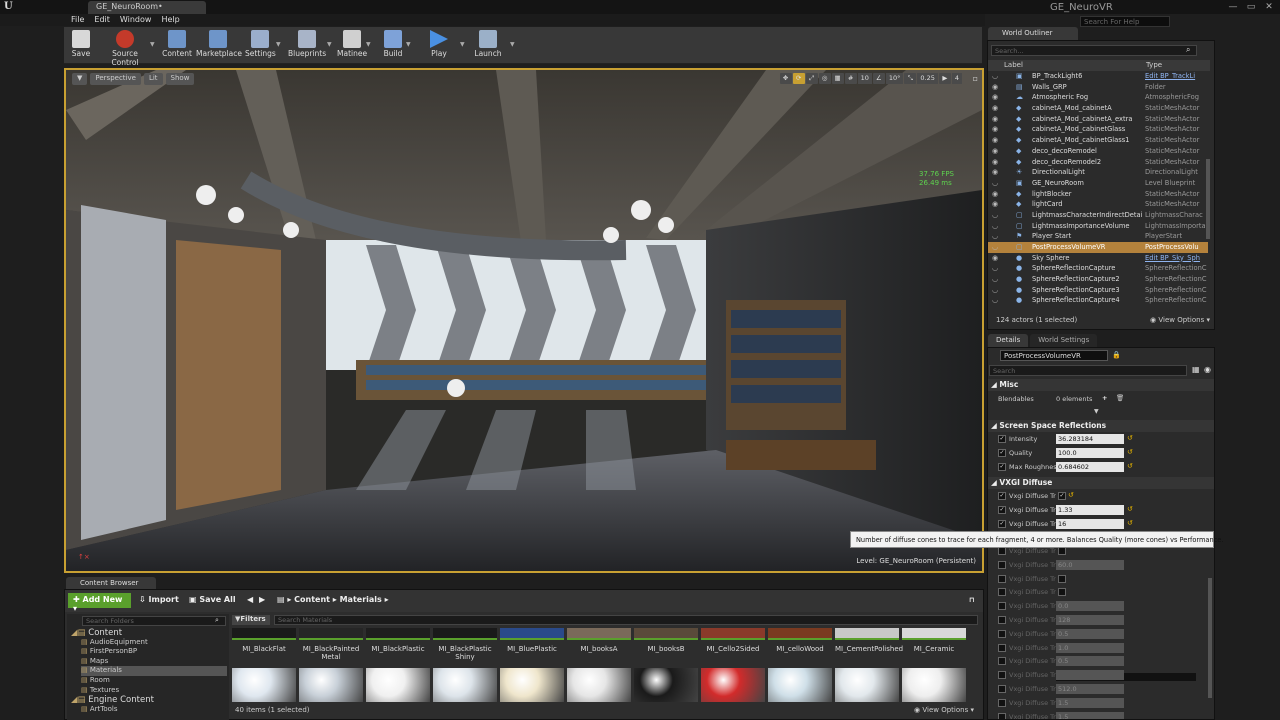 This screenshot has height=720, width=1280. What do you see at coordinates (1098, 258) in the screenshot?
I see `outliner-row: ◉ ● Sky Sphere Edit BP_Sky_Sph` at bounding box center [1098, 258].